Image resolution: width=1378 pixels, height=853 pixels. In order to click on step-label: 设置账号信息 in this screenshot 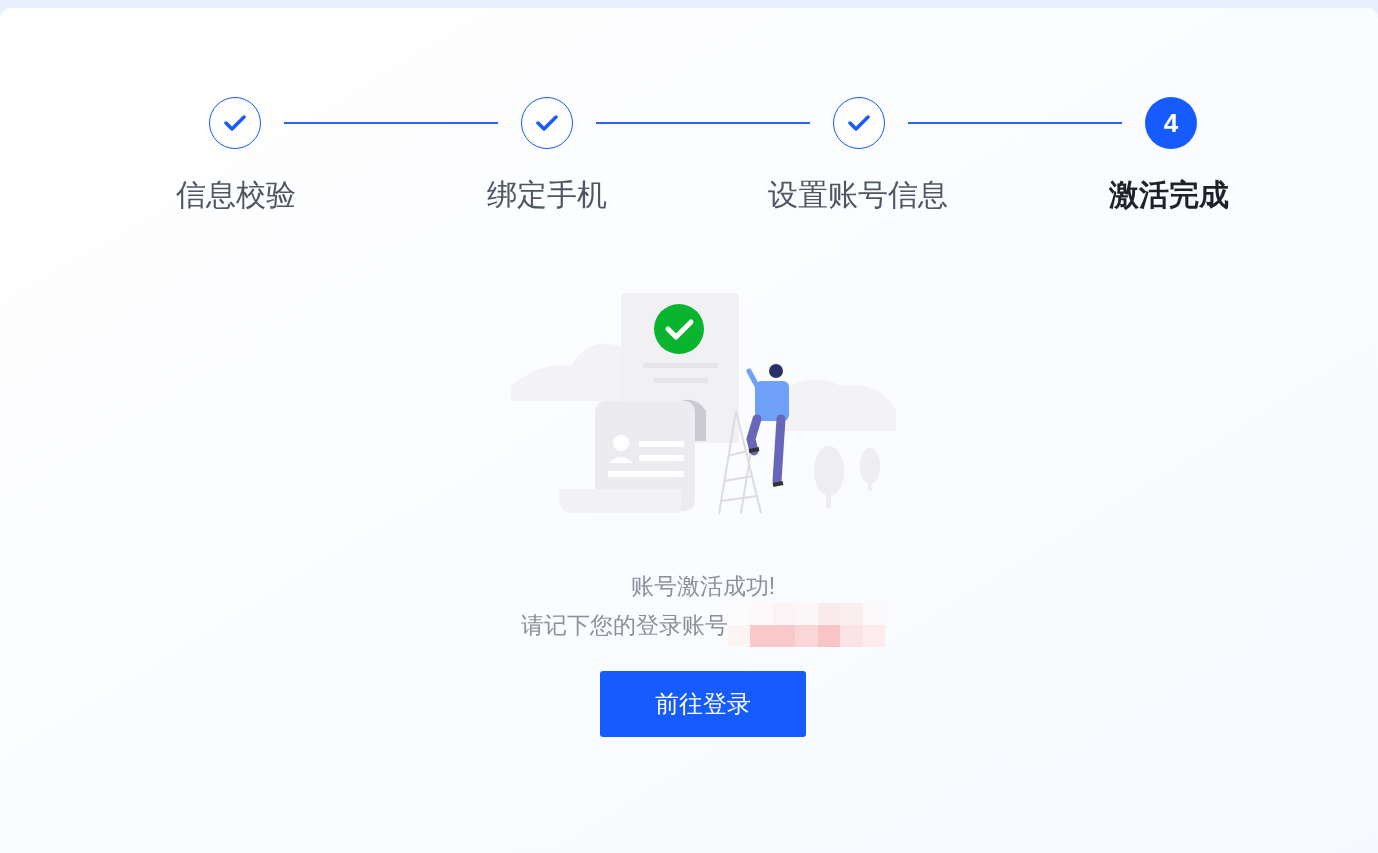, I will do `click(857, 195)`.